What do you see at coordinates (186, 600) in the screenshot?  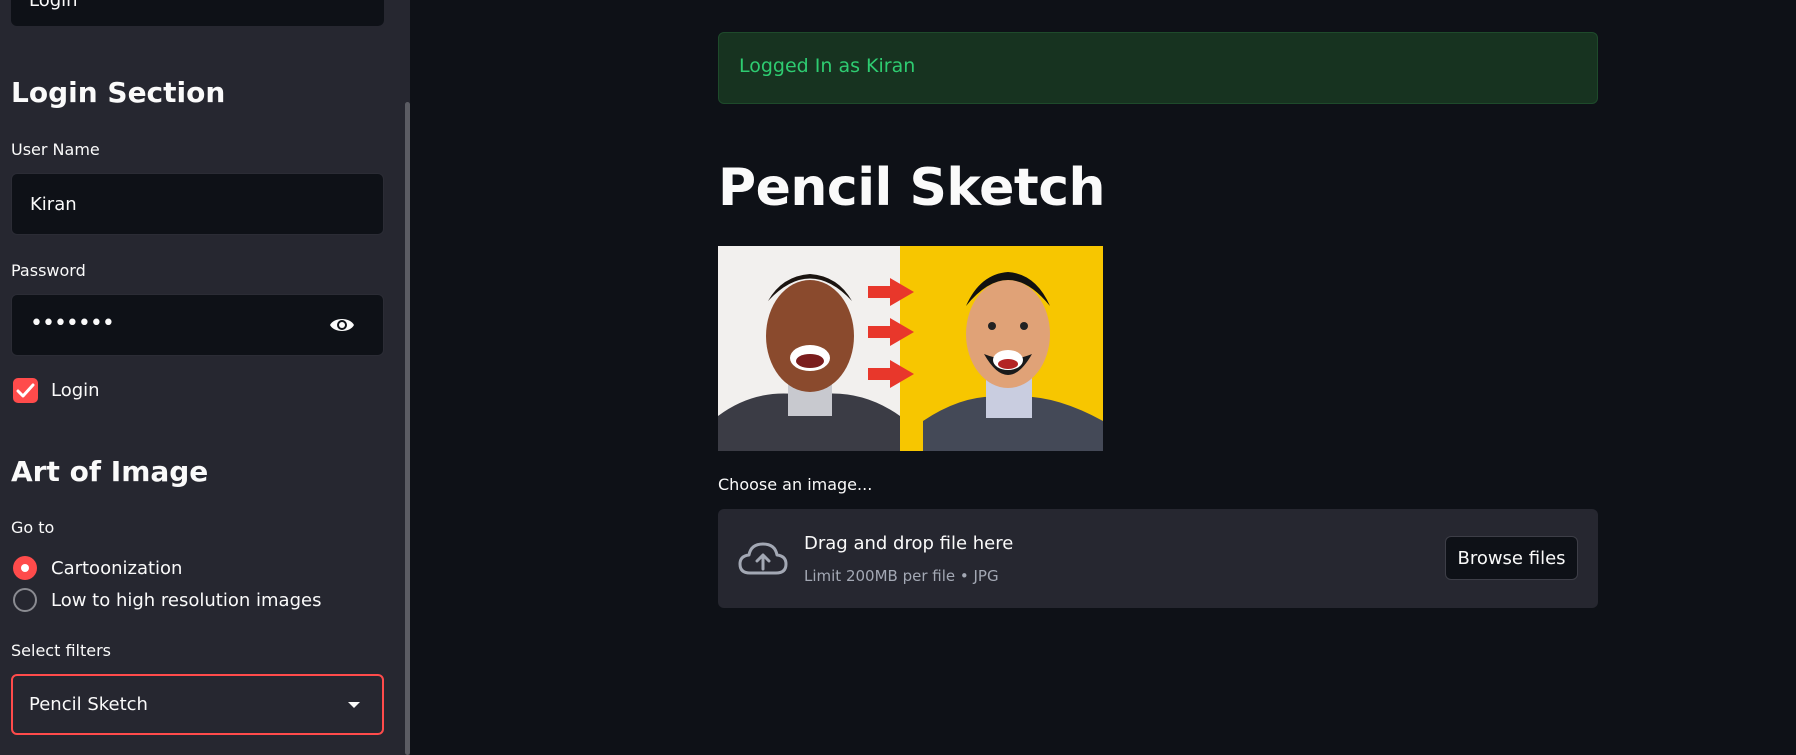 I see `radio-label: Low to high resolution images` at bounding box center [186, 600].